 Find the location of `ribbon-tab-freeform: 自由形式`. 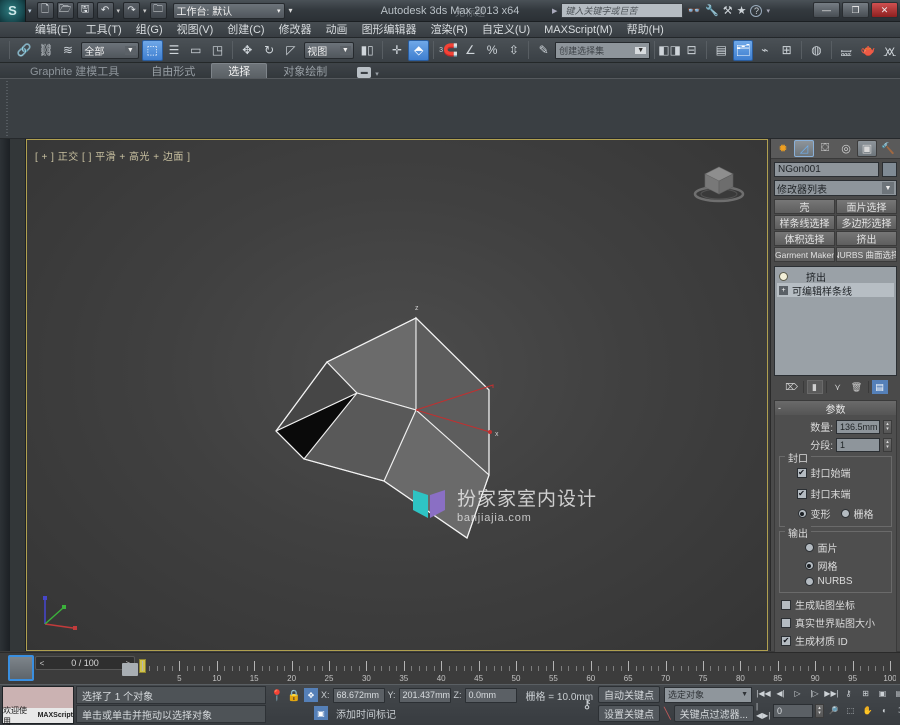

ribbon-tab-freeform: 自由形式 is located at coordinates (173, 70).